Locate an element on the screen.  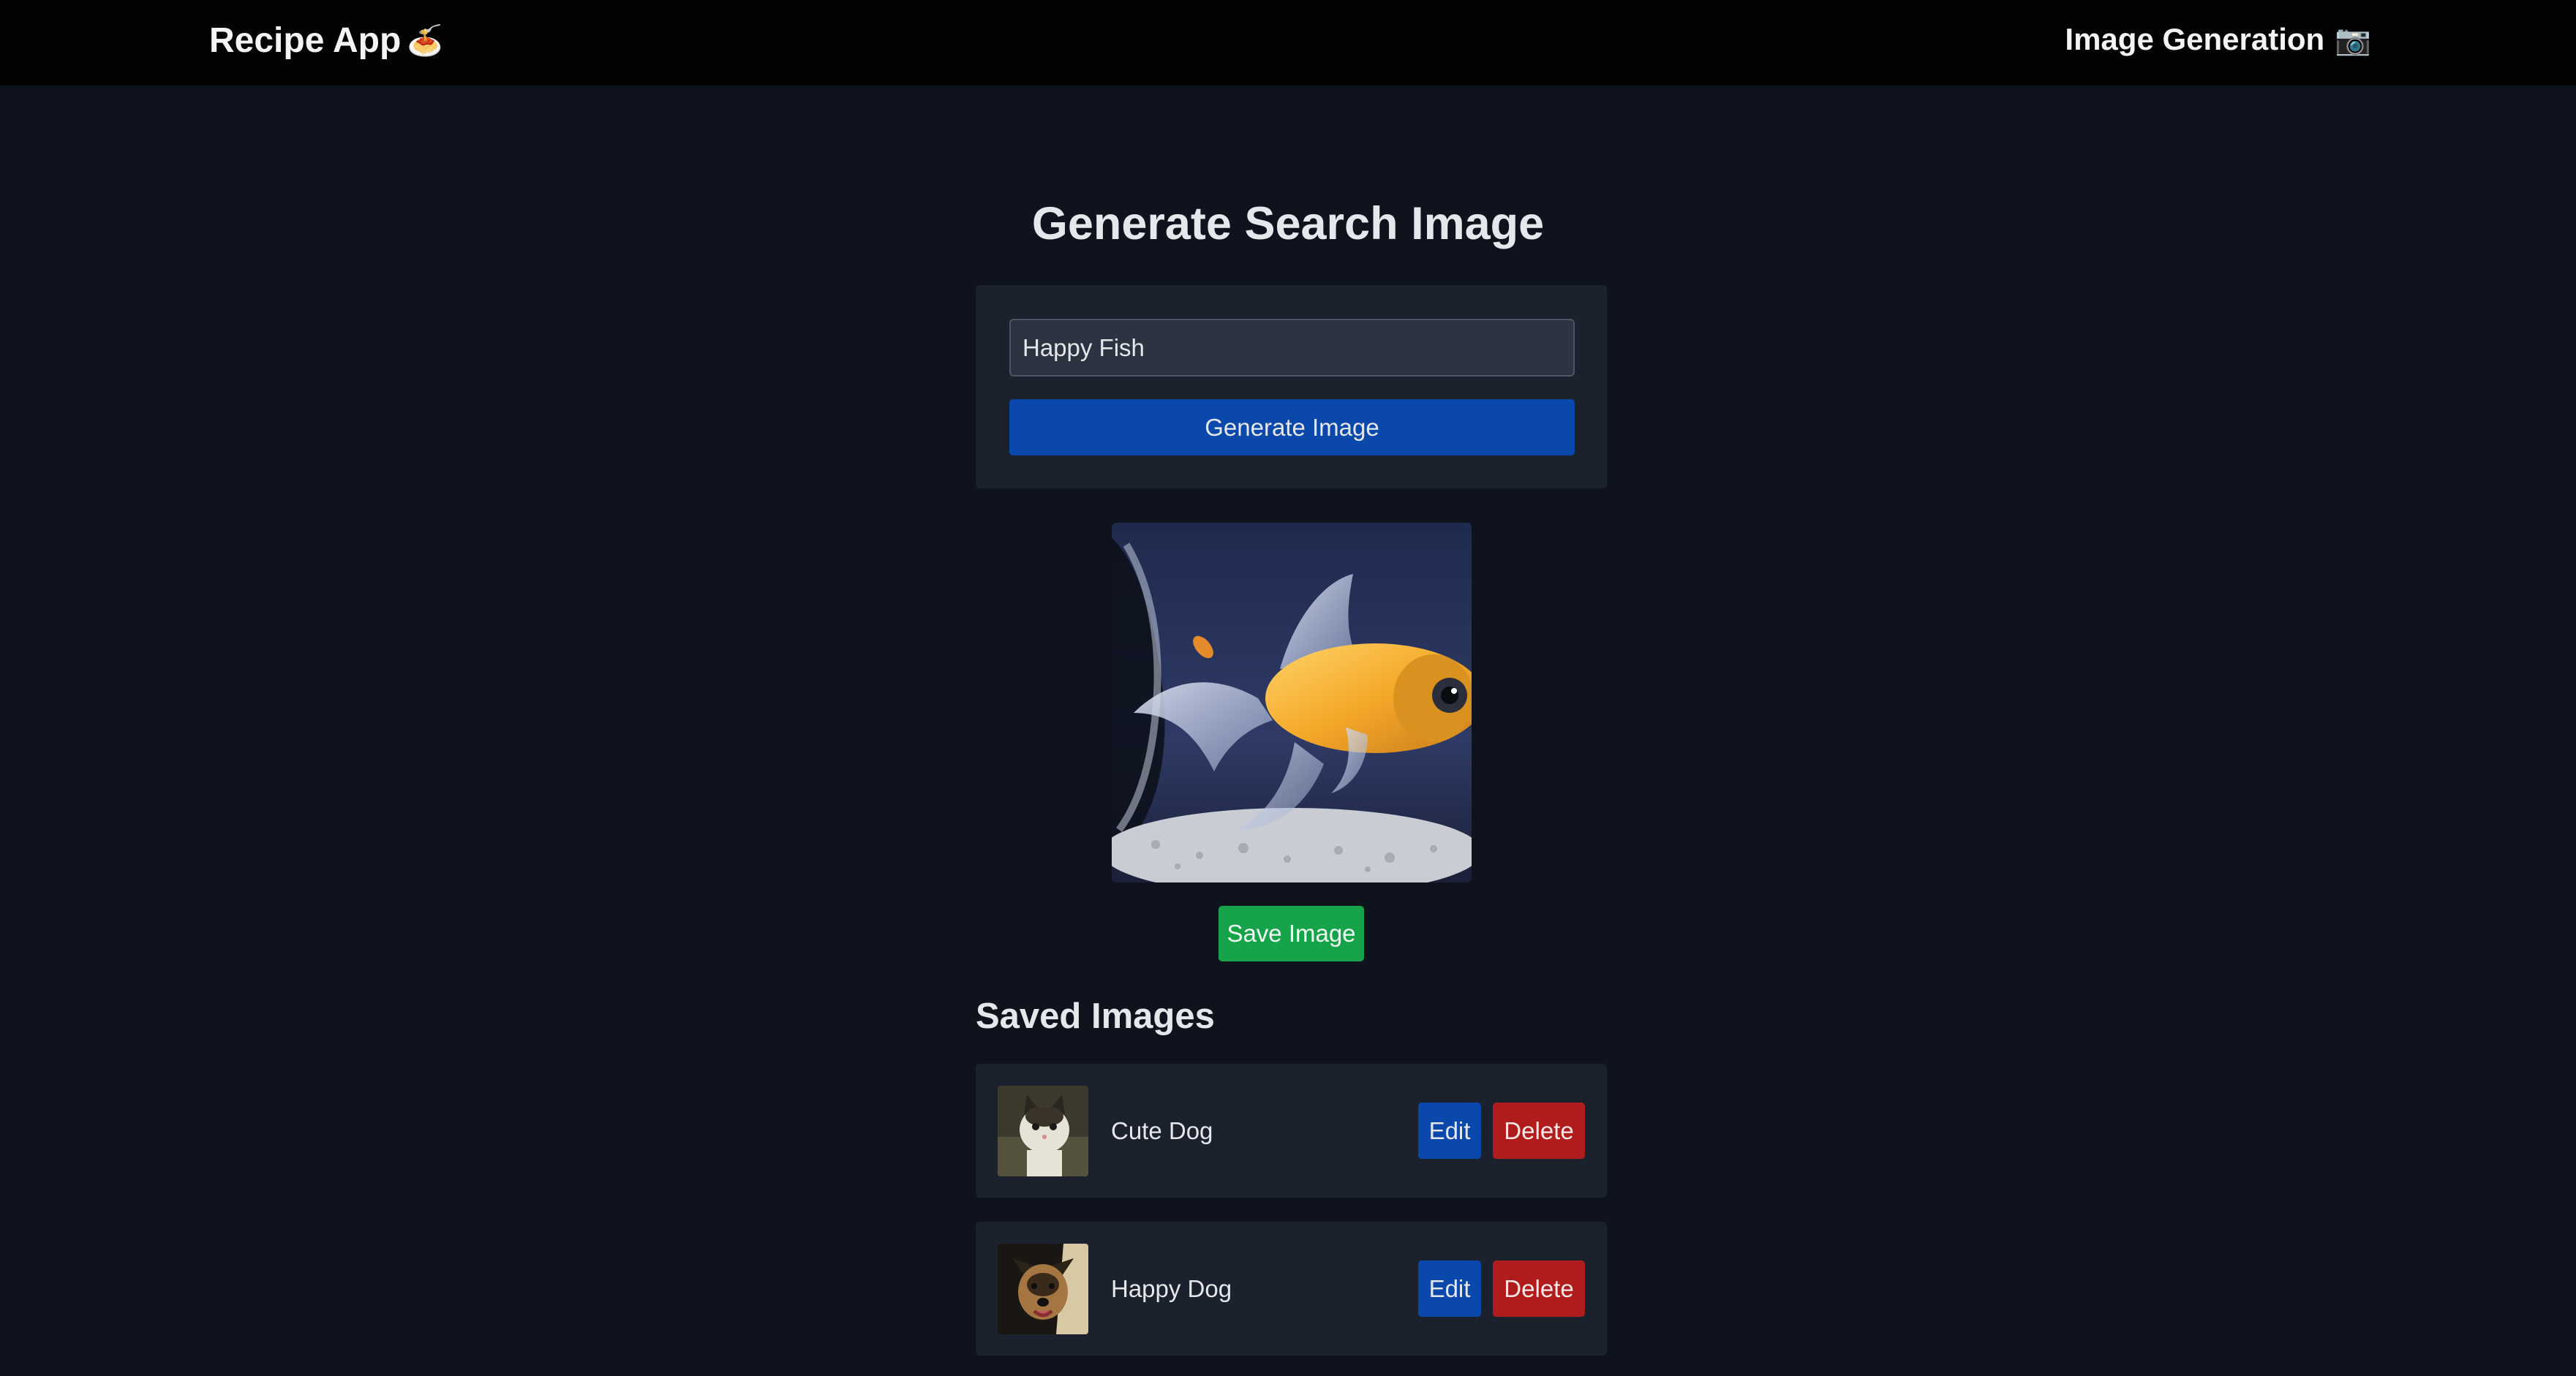
page-title: Generate Search Image is located at coordinates (1288, 223).